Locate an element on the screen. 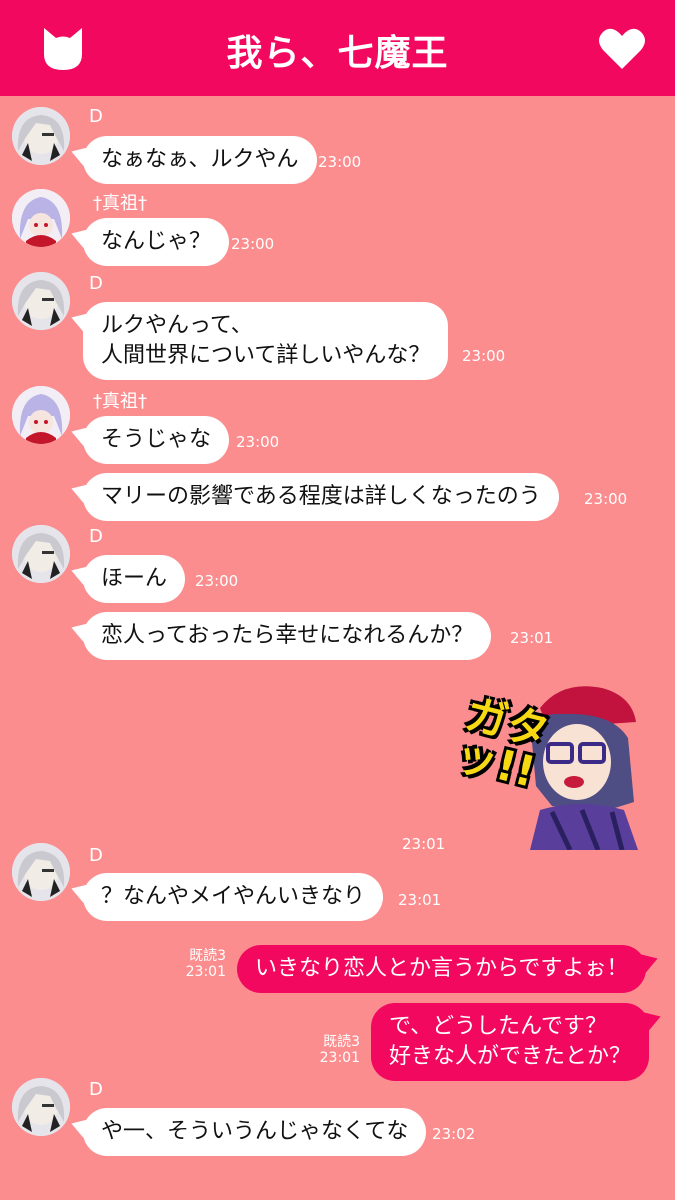 This screenshot has width=675, height=1200. message-bubble: や一、そういうんじゃなくてな is located at coordinates (247, 1132).